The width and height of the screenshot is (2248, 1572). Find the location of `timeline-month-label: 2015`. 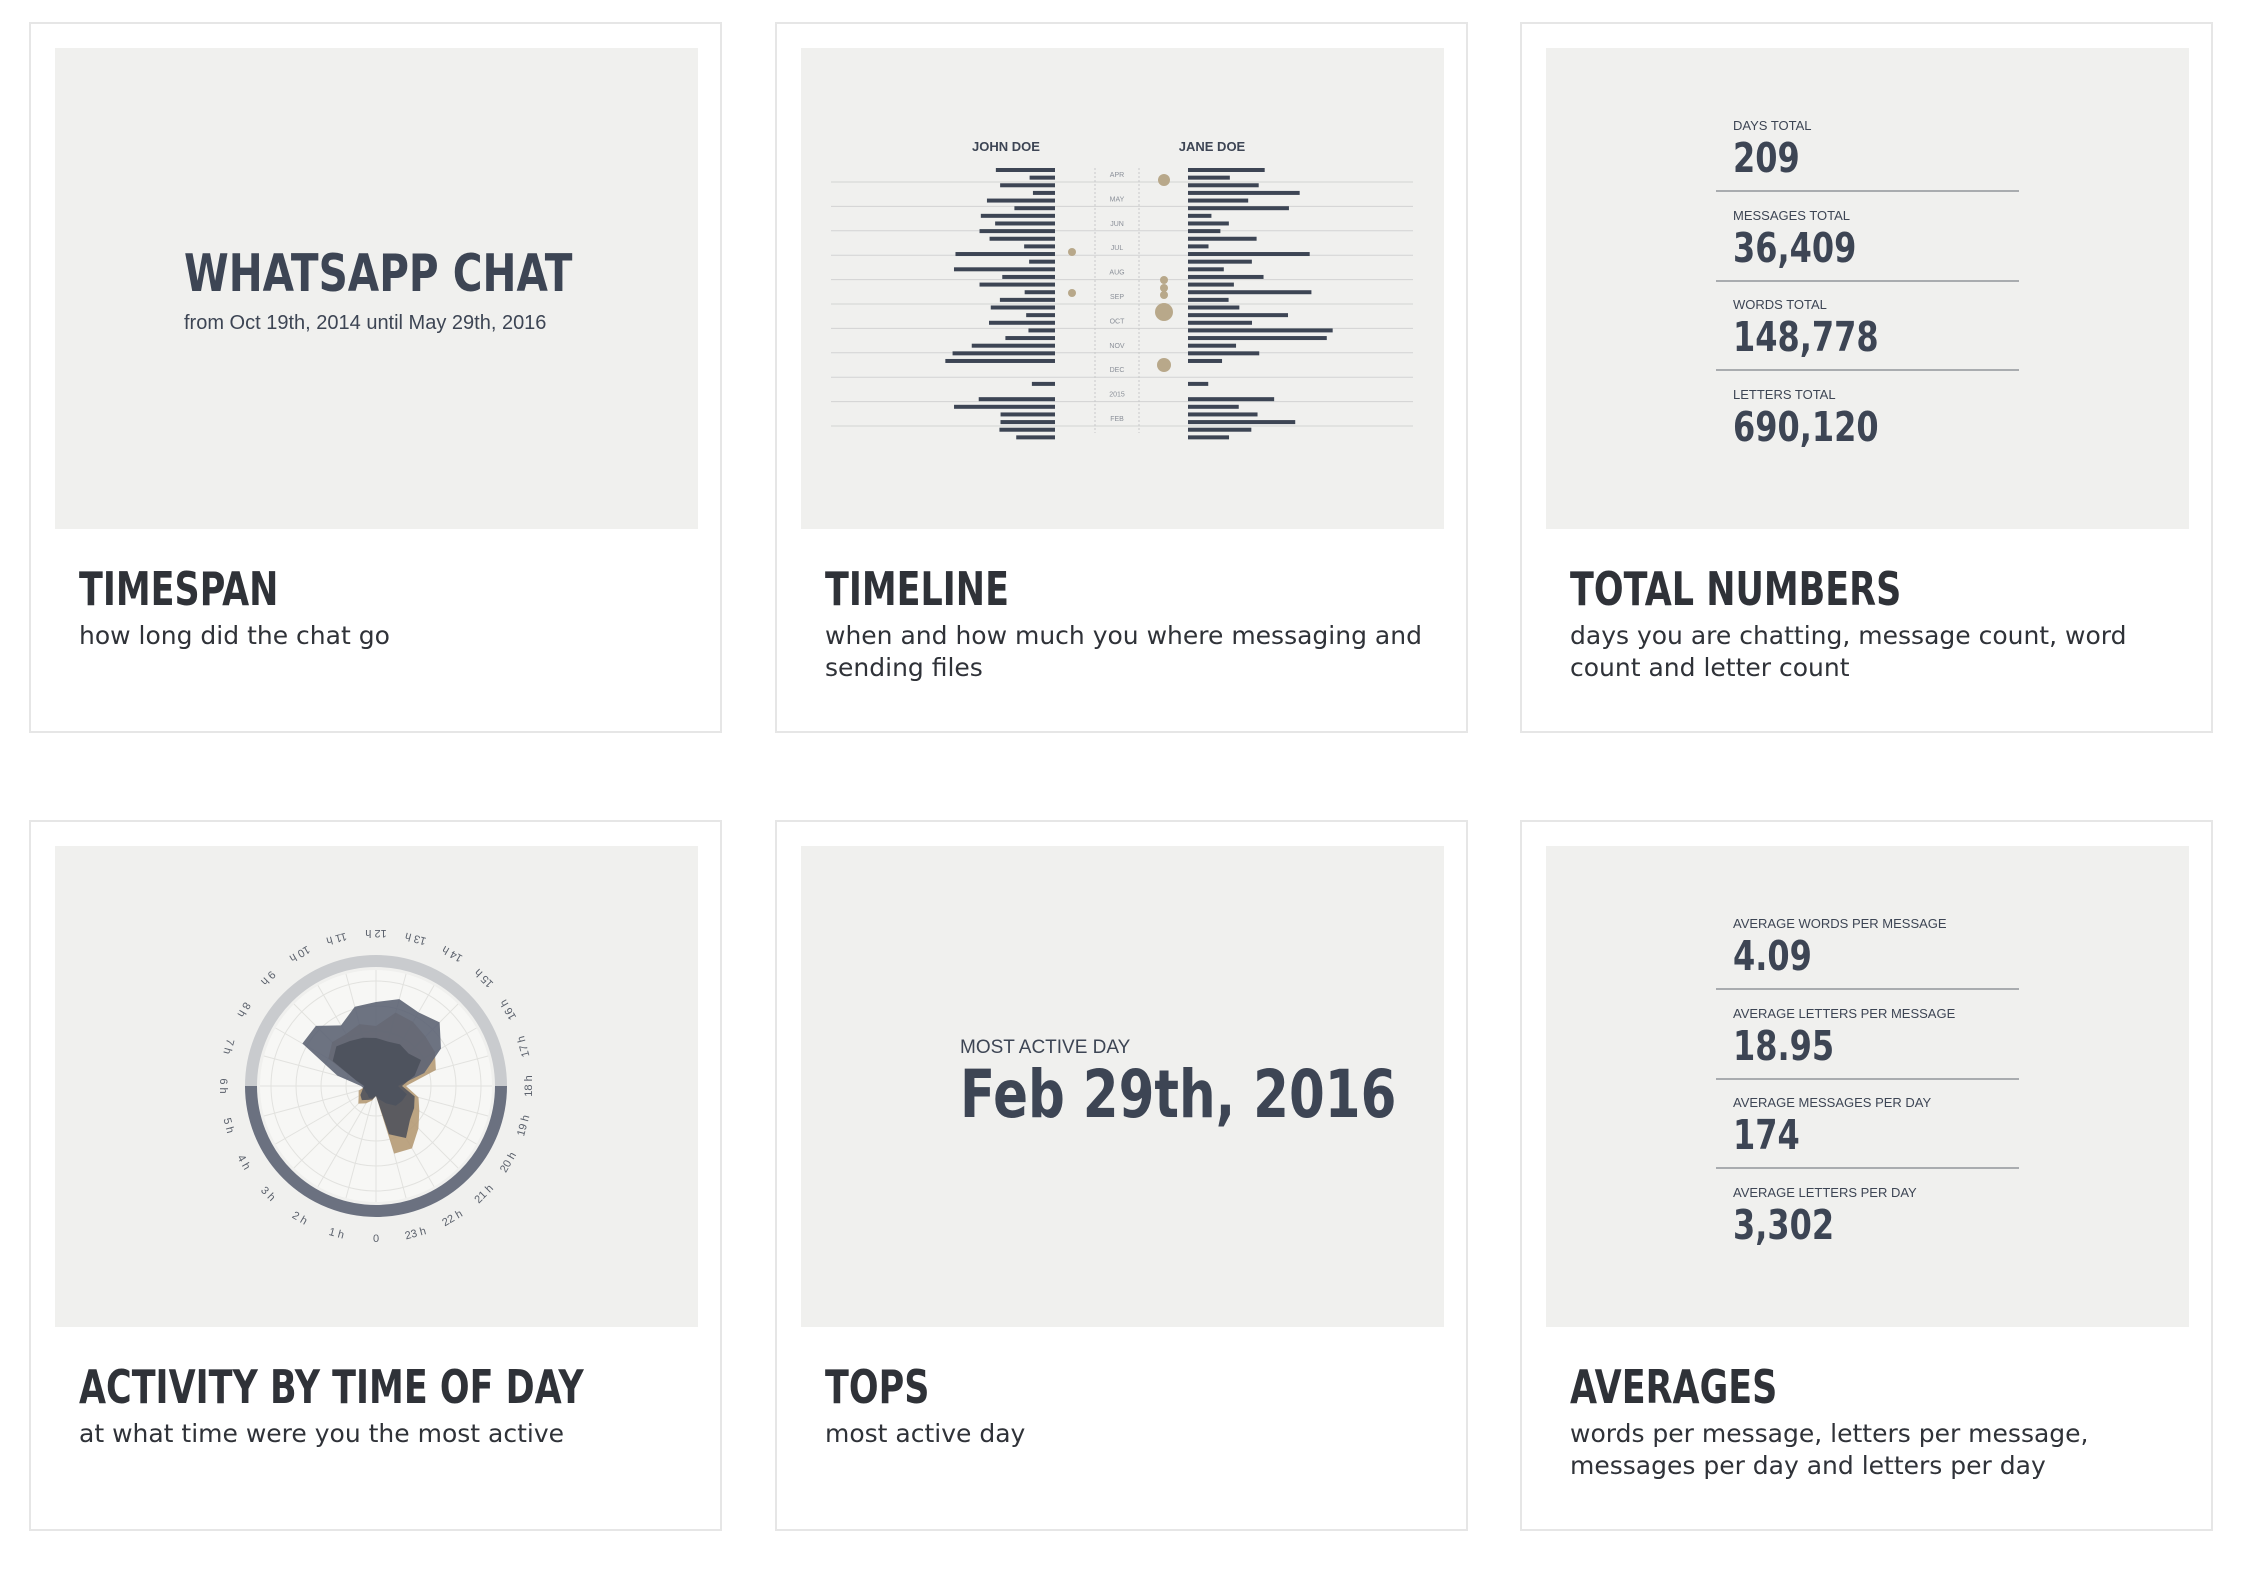

timeline-month-label: 2015 is located at coordinates (1117, 395).